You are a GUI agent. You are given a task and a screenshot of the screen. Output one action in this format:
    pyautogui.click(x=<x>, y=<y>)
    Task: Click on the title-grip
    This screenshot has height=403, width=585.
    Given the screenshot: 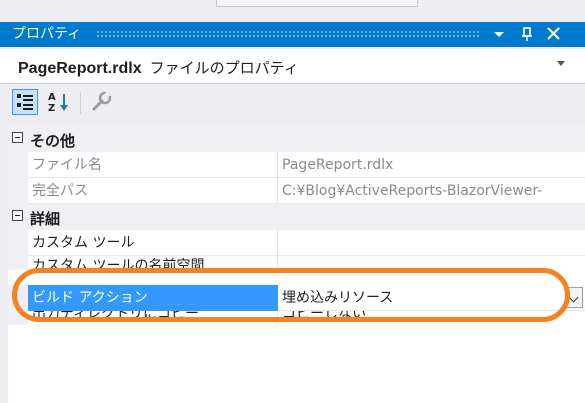 What is the action you would take?
    pyautogui.click(x=288, y=34)
    